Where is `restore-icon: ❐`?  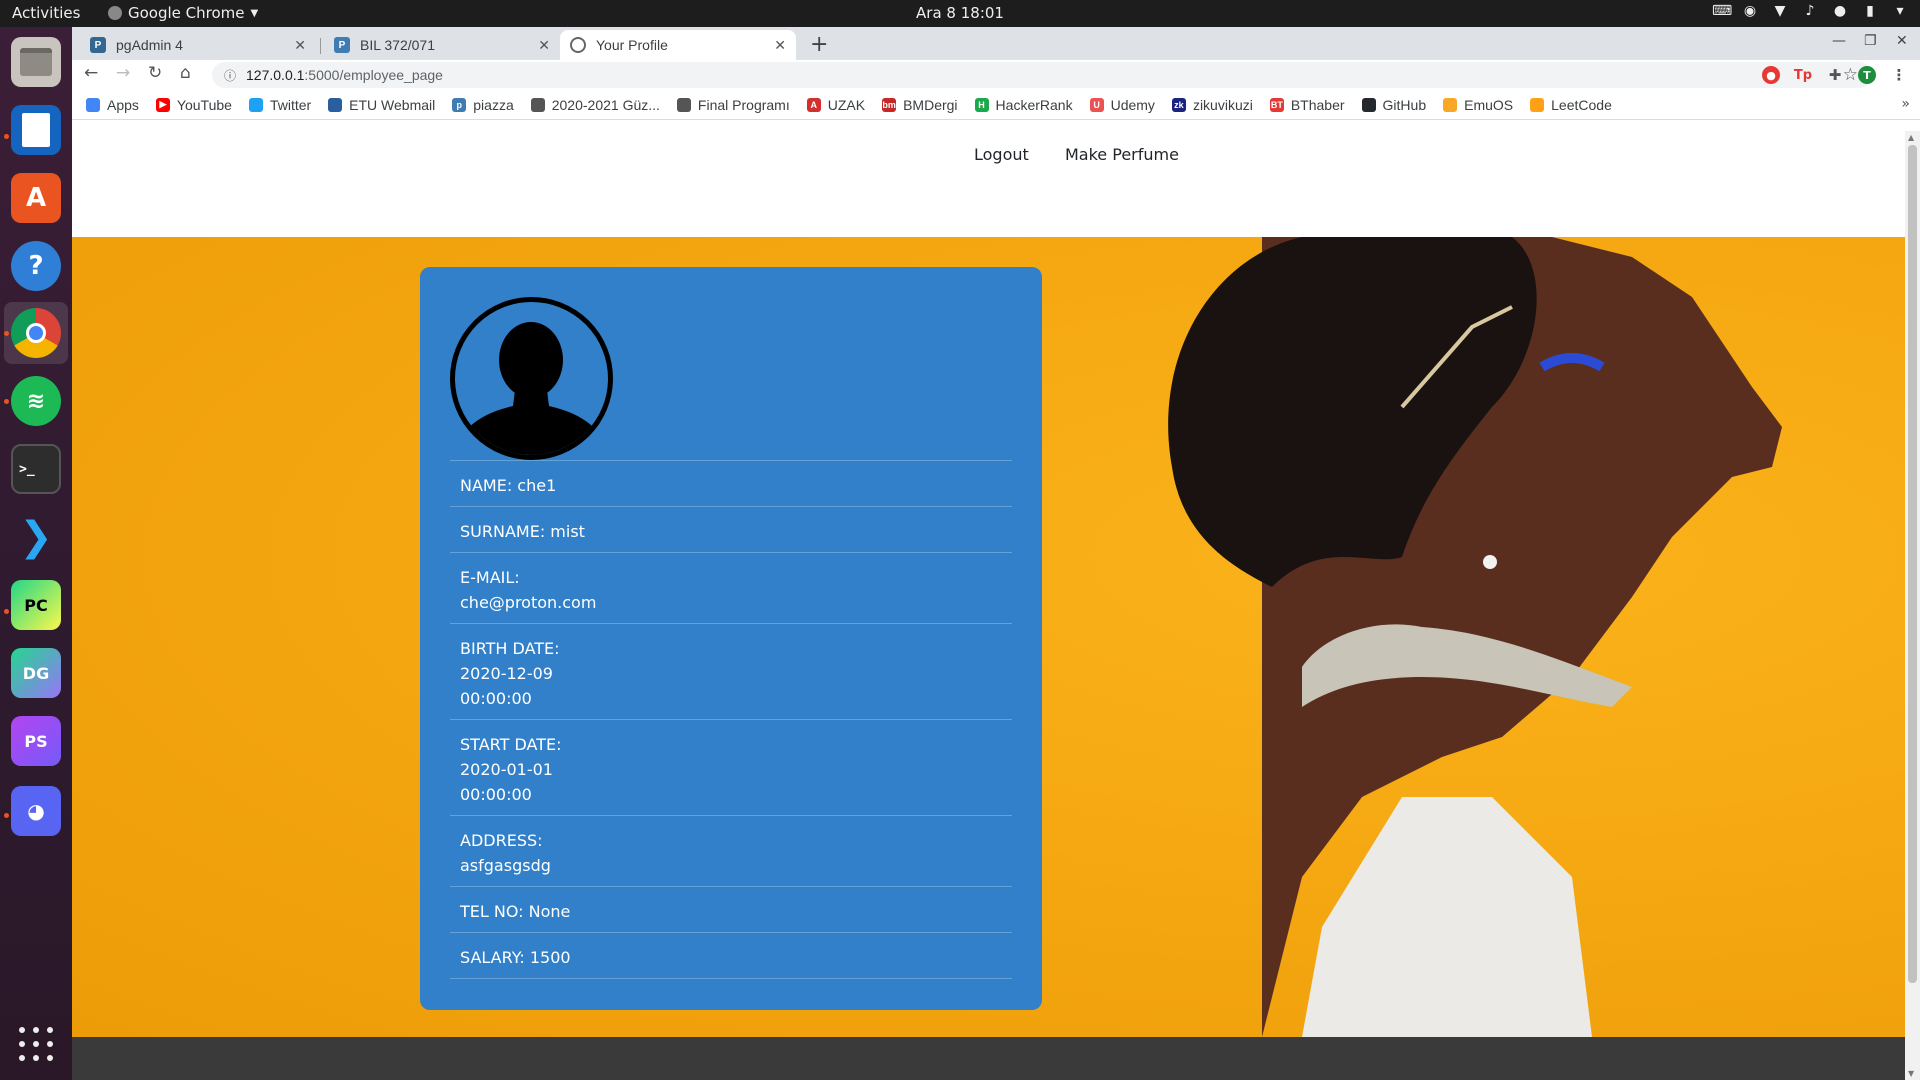 restore-icon: ❐ is located at coordinates (1870, 41).